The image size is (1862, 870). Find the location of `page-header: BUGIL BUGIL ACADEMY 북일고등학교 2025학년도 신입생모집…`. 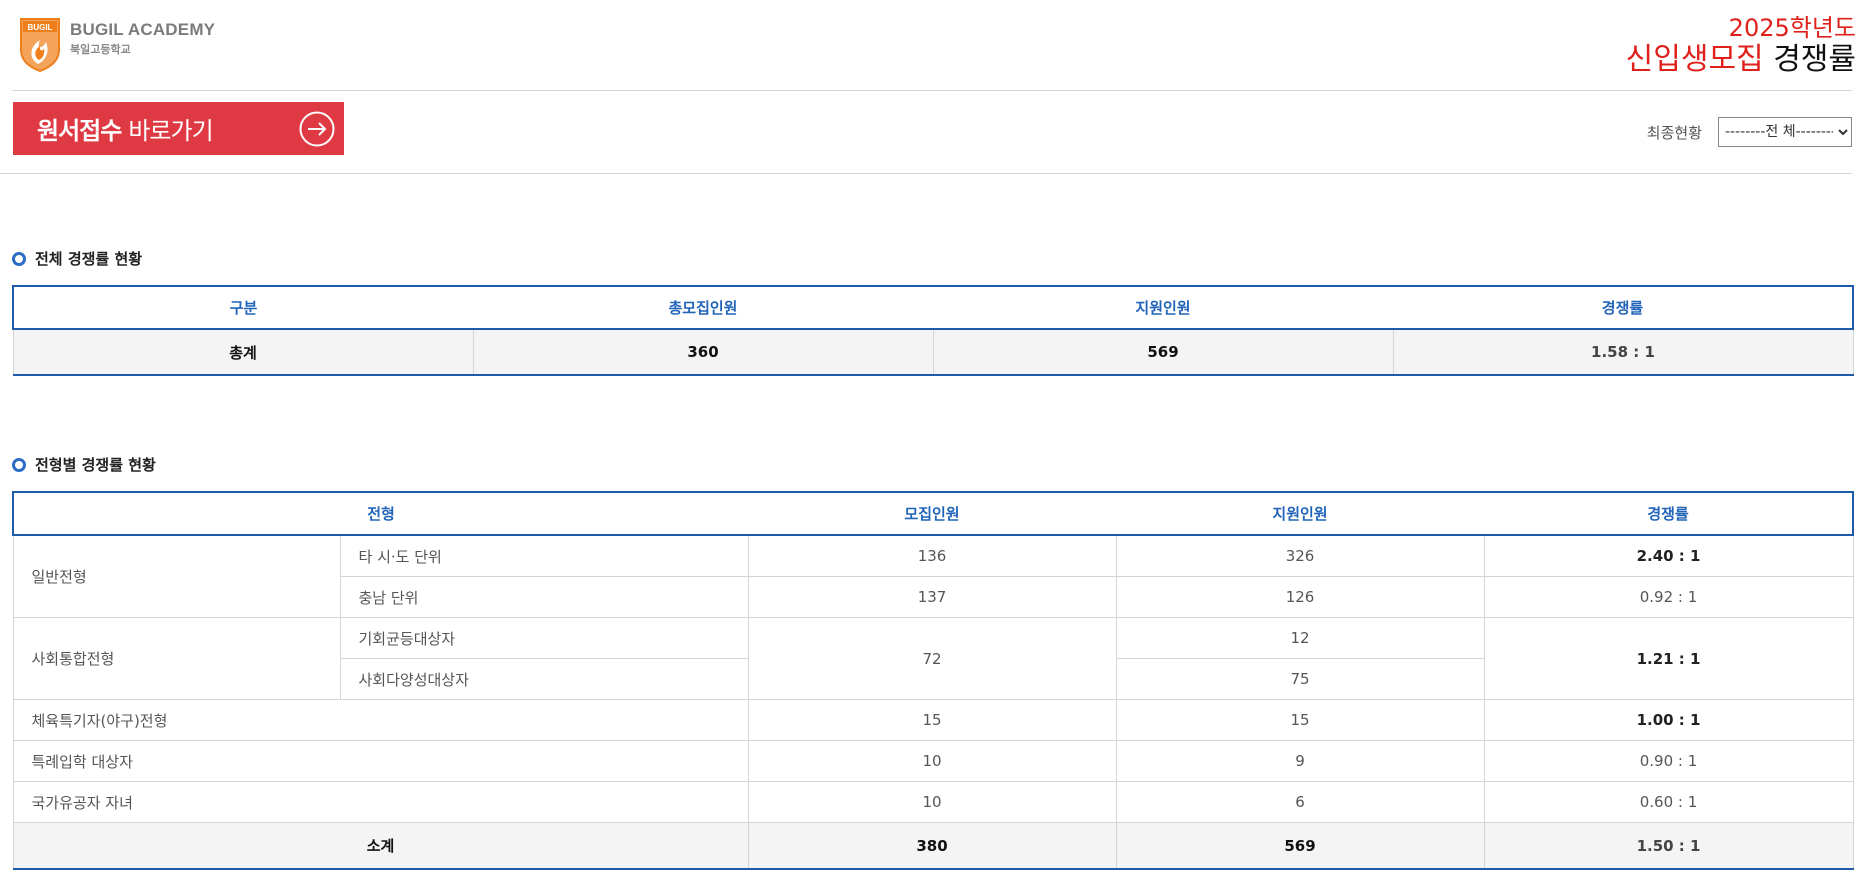

page-header: BUGIL BUGIL ACADEMY 북일고등학교 2025학년도 신입생모집… is located at coordinates (934, 45).